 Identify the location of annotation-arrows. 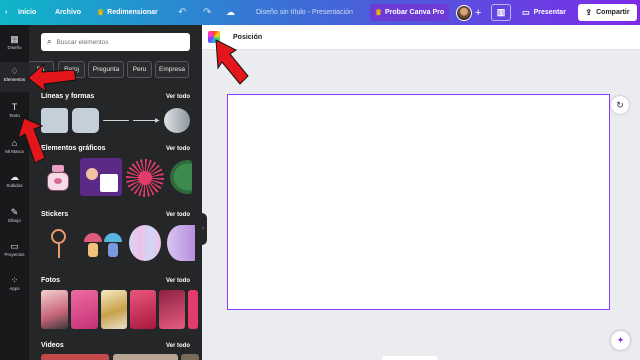
(133, 101).